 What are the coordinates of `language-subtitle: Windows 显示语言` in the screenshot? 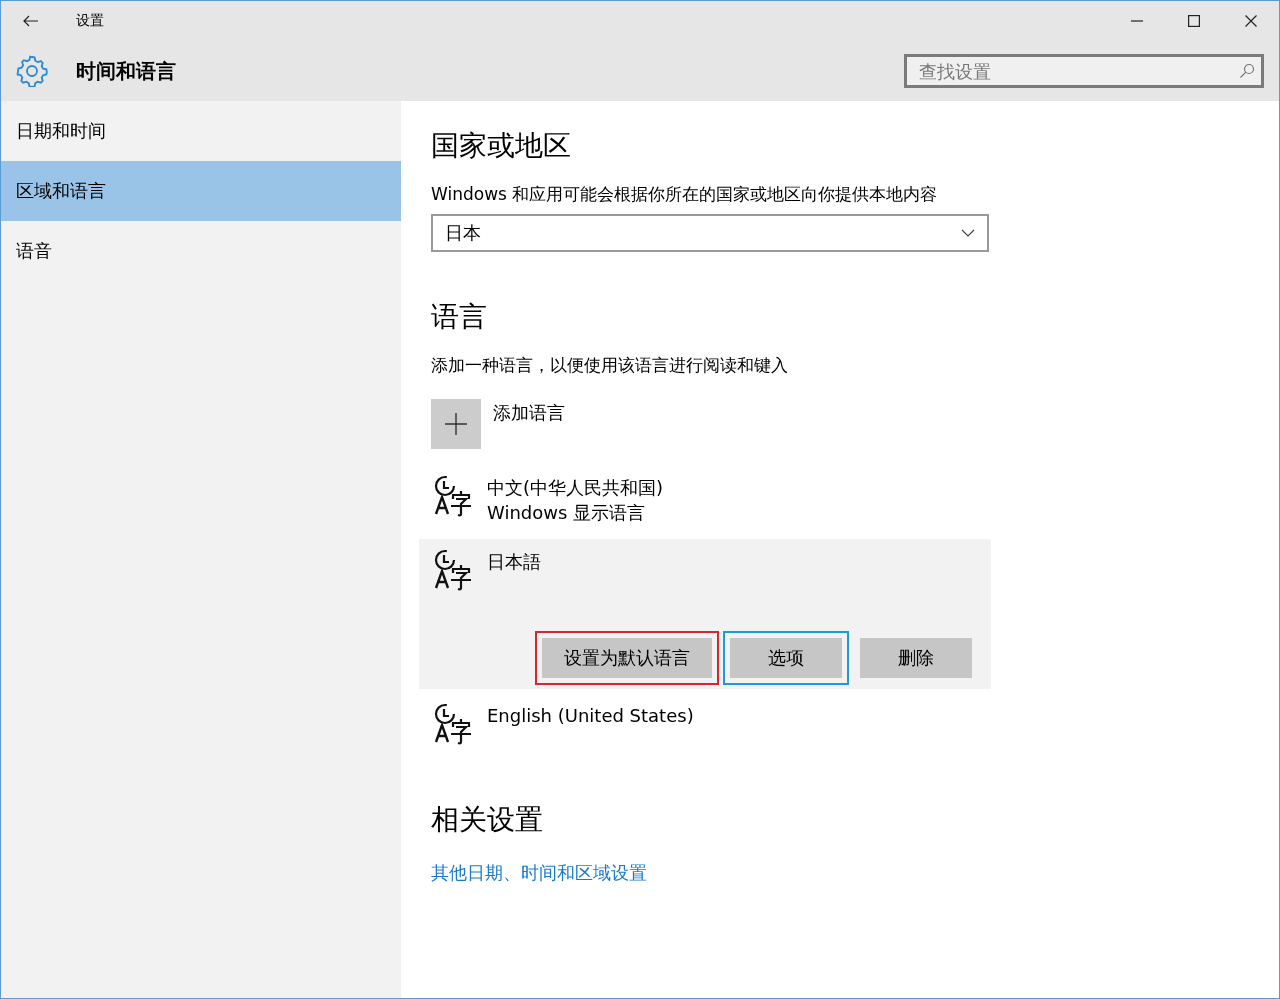 It's located at (567, 513).